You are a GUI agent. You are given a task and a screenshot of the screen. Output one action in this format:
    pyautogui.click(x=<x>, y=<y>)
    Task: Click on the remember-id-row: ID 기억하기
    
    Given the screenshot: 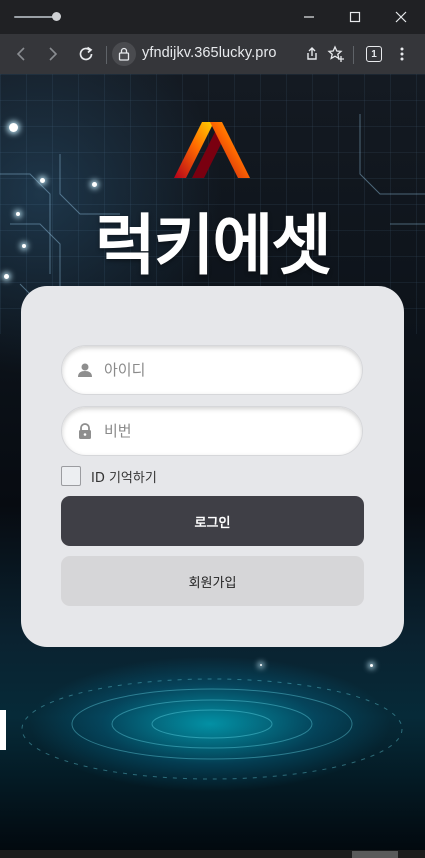 What is the action you would take?
    pyautogui.click(x=109, y=476)
    